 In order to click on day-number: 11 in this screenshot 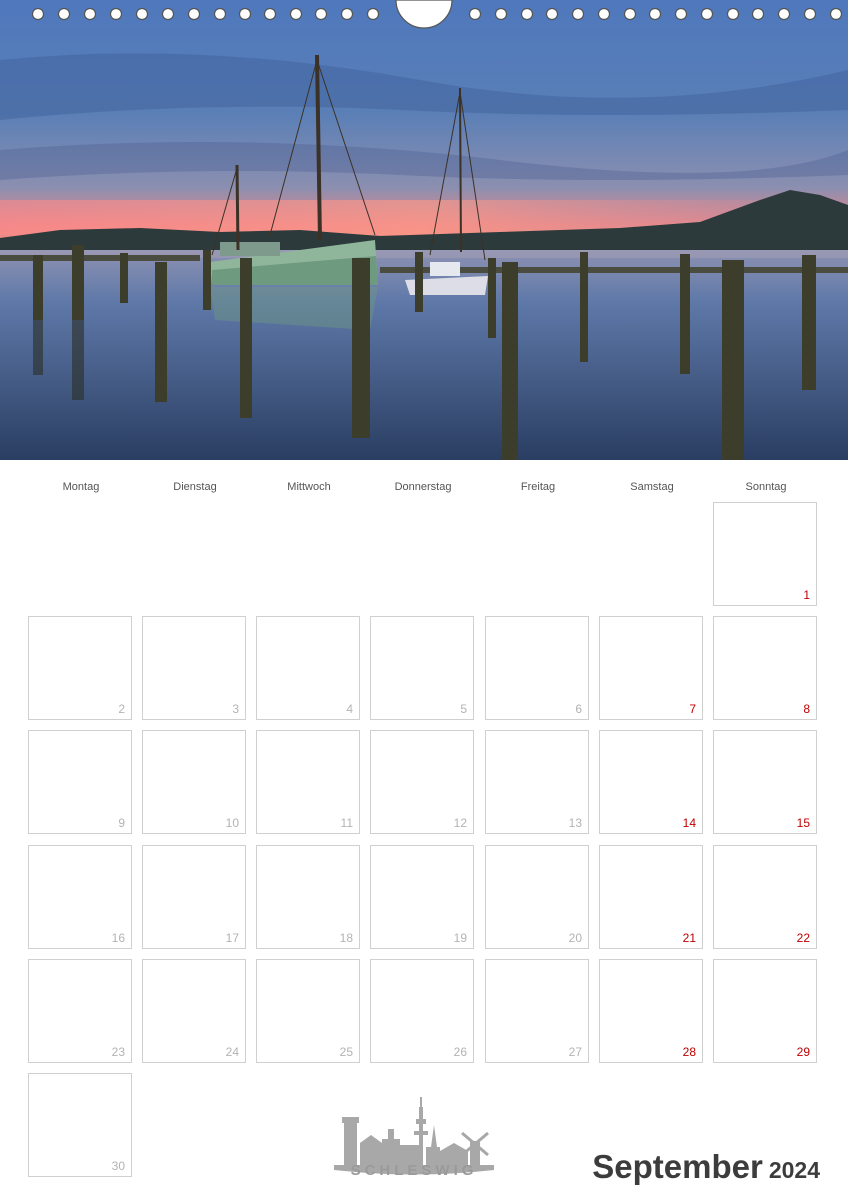, I will do `click(346, 823)`.